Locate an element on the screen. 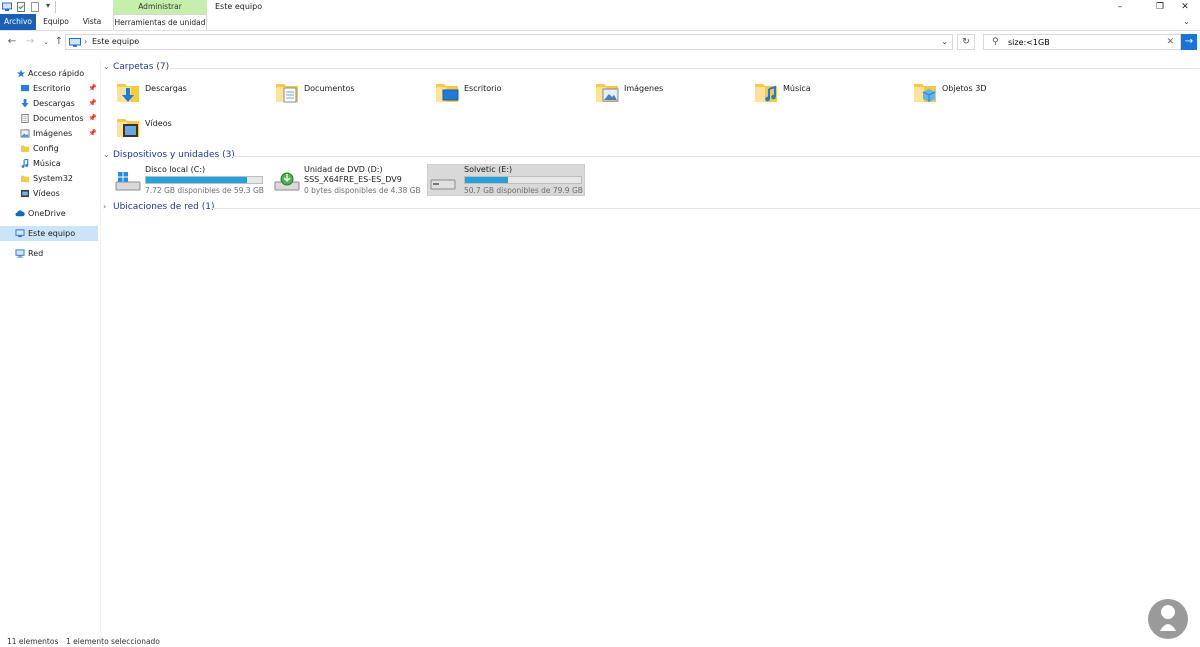 Image resolution: width=1200 pixels, height=647 pixels. explorer-app-icon is located at coordinates (7, 7).